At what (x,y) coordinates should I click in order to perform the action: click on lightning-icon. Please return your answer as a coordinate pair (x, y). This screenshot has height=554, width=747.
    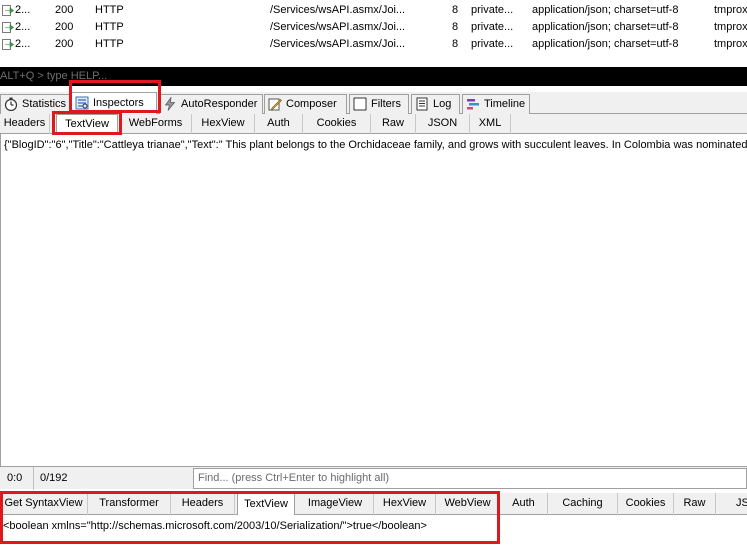
    Looking at the image, I should click on (170, 103).